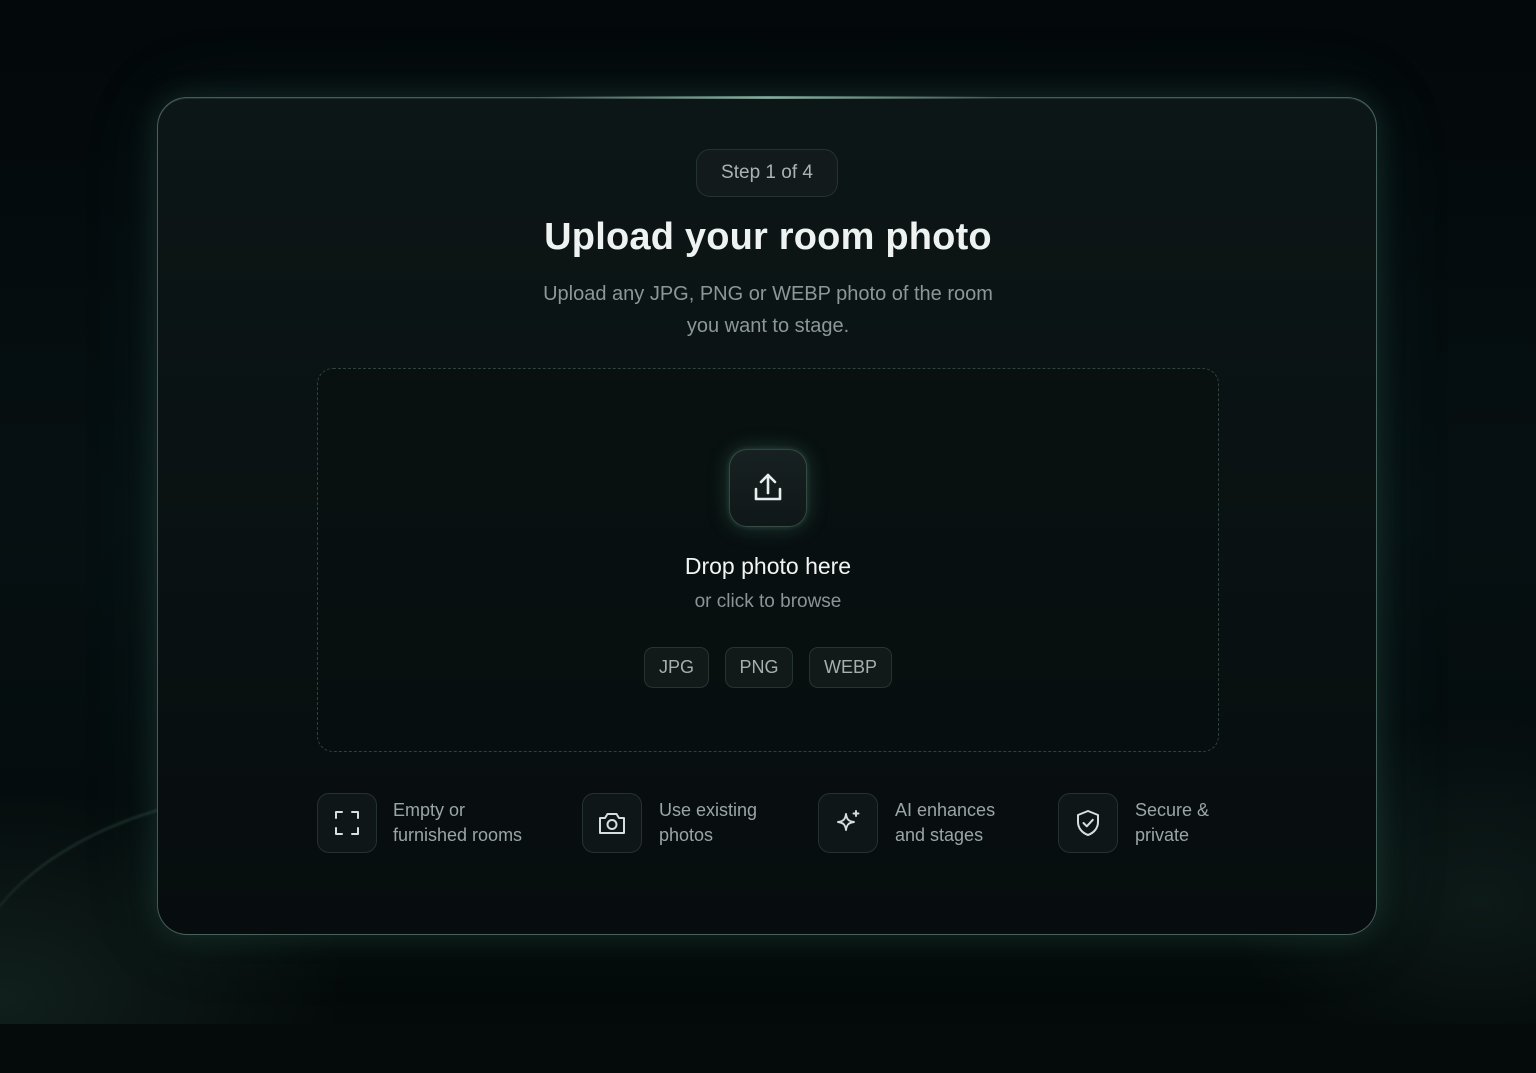 The height and width of the screenshot is (1073, 1536). Describe the element at coordinates (939, 835) in the screenshot. I see `feature-ai-line-2: and stages` at that location.